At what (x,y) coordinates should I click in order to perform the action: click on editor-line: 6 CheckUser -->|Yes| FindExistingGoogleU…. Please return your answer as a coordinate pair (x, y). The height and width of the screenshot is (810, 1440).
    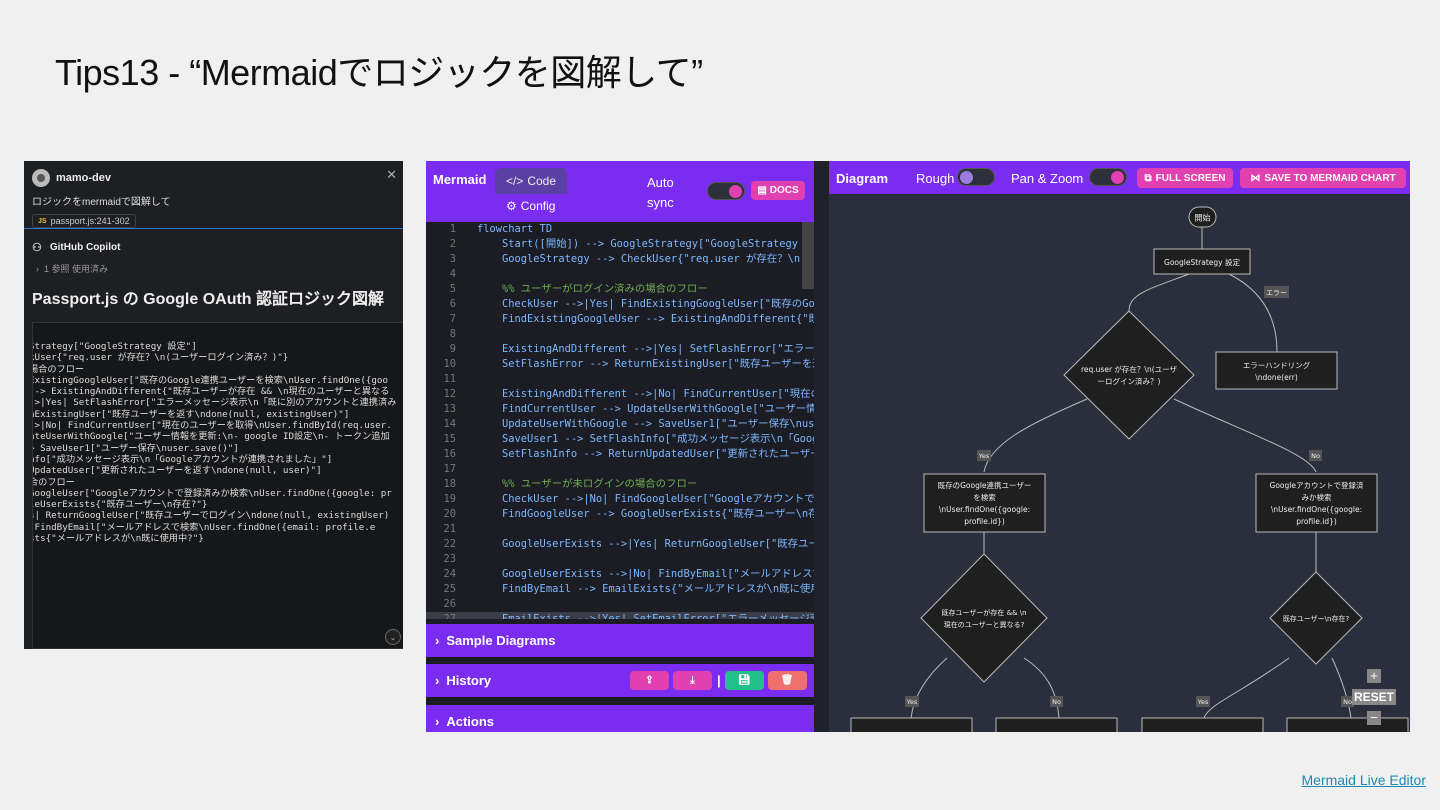
    Looking at the image, I should click on (620, 304).